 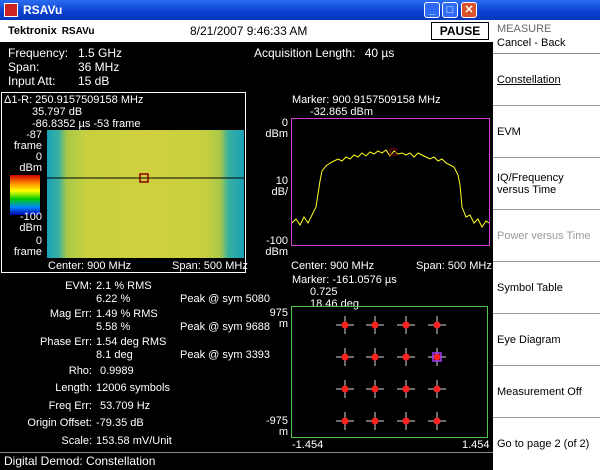 I want to click on mag-err-pct: 5.58 %, so click(x=113, y=327).